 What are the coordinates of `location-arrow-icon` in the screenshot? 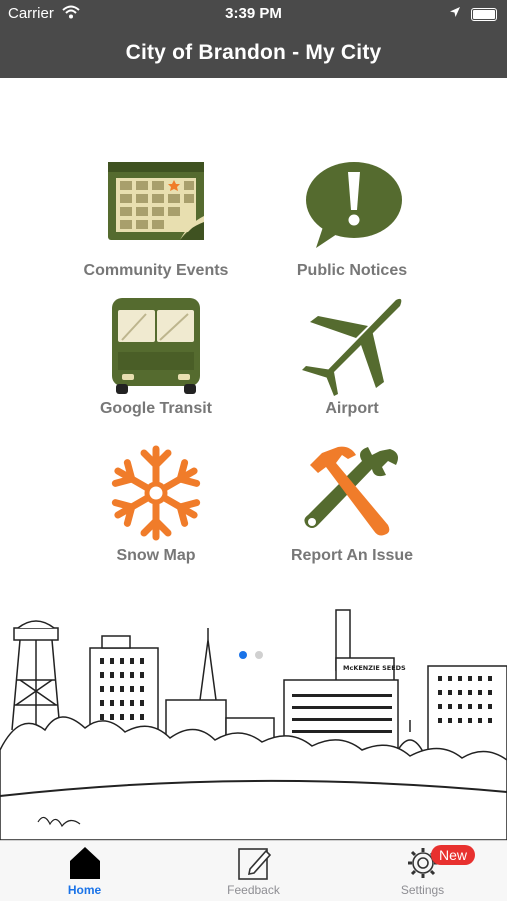 It's located at (455, 13).